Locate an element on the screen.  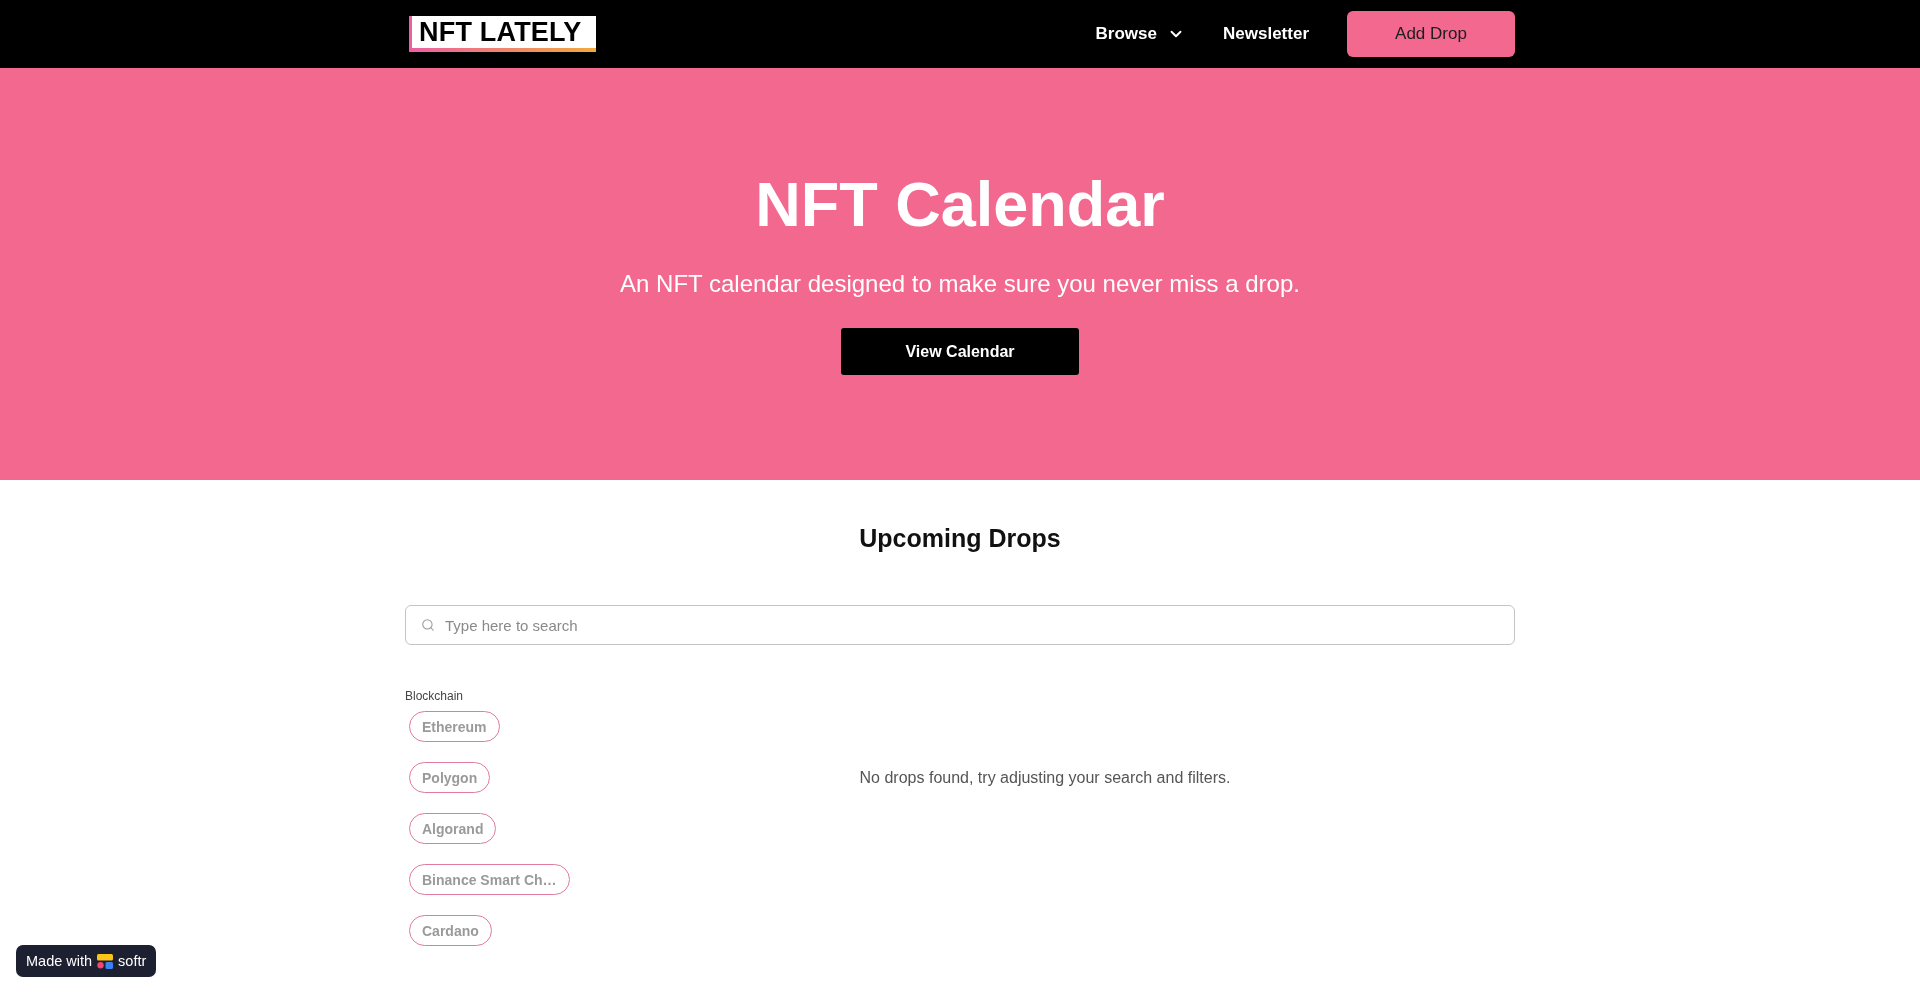
section-title: Upcoming Drops is located at coordinates (960, 538).